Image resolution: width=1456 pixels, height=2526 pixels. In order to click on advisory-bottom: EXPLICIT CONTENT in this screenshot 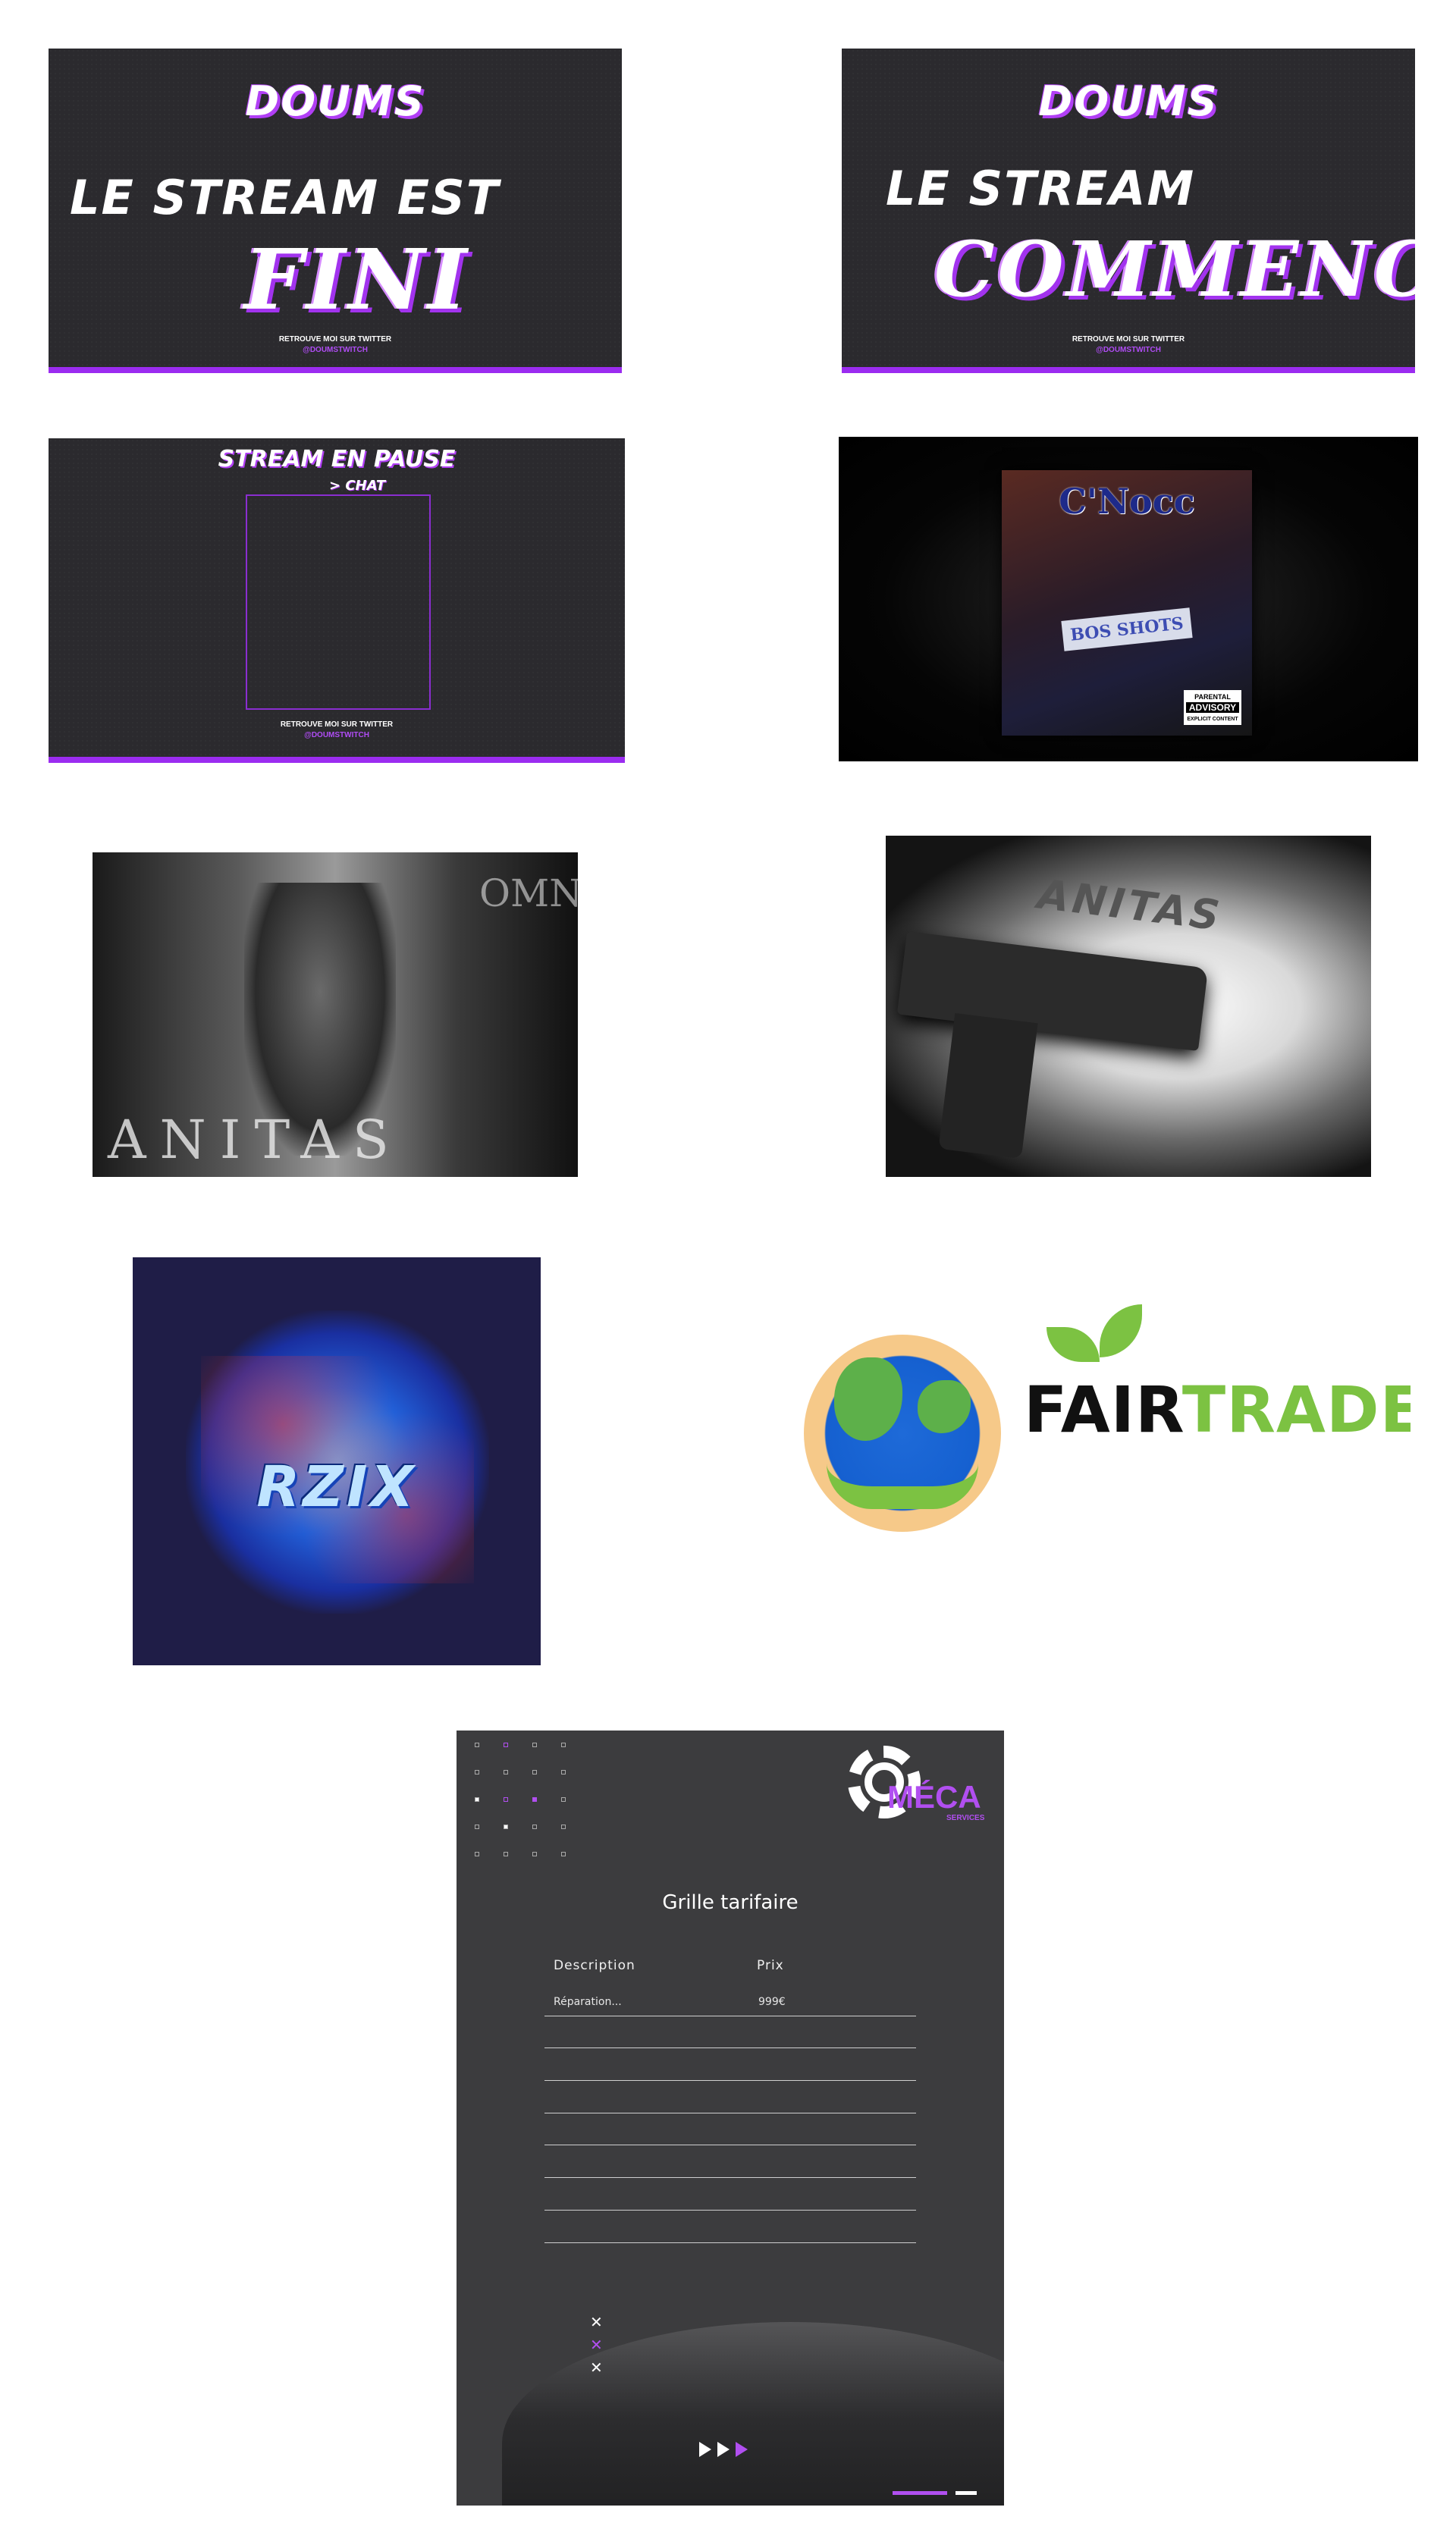, I will do `click(1212, 719)`.